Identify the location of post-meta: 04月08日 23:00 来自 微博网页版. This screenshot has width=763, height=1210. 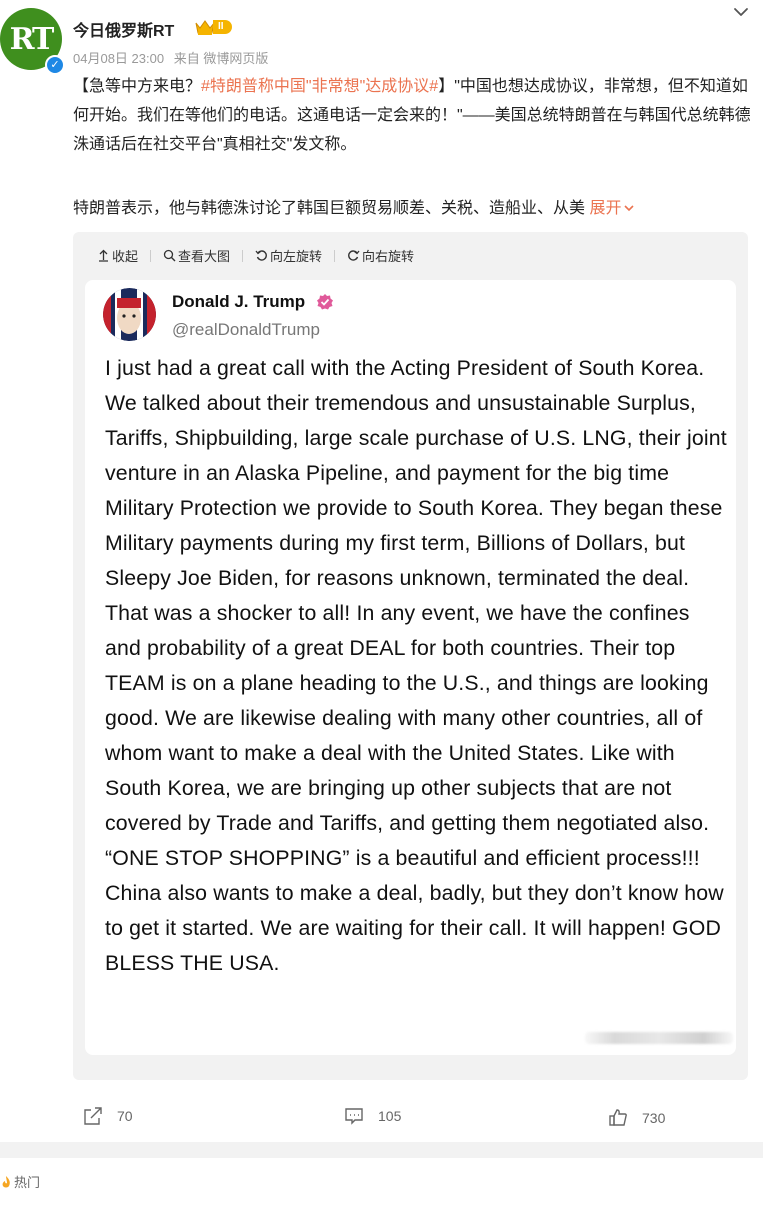
(173, 57).